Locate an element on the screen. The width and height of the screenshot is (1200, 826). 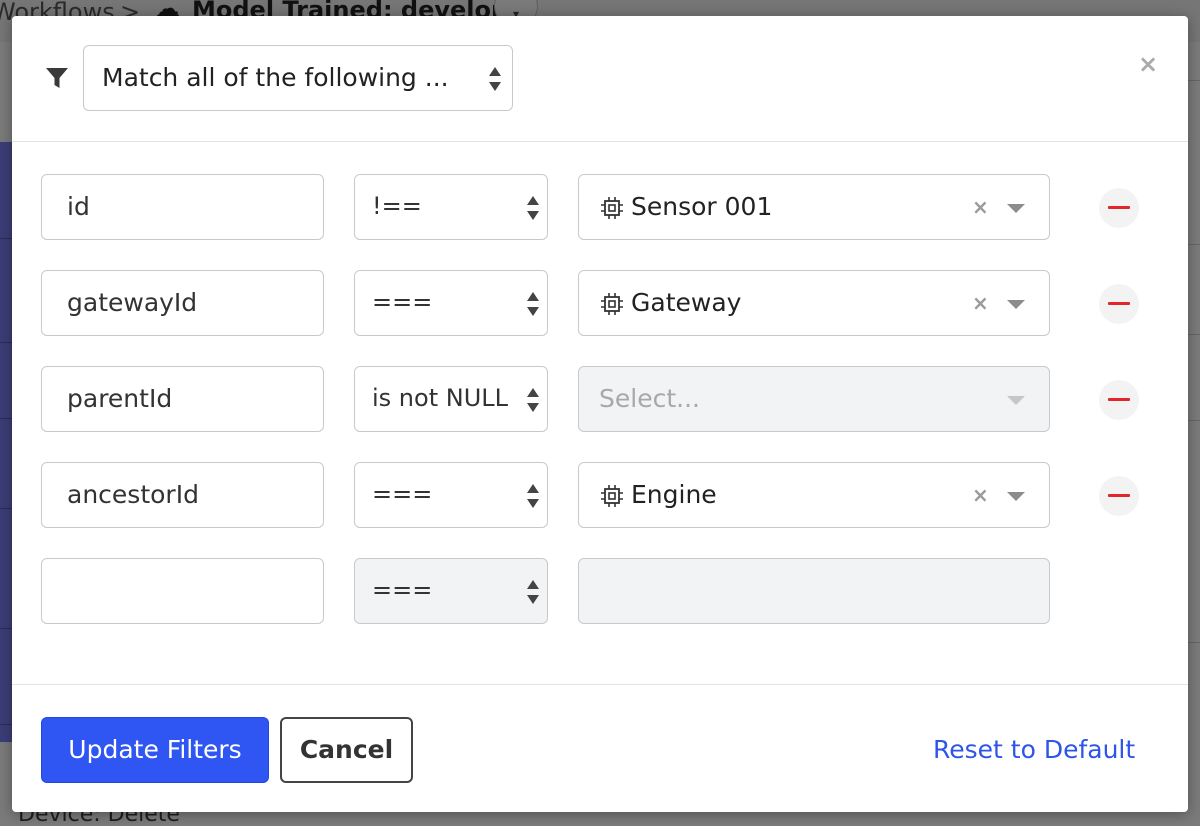
value-input is located at coordinates (814, 591).